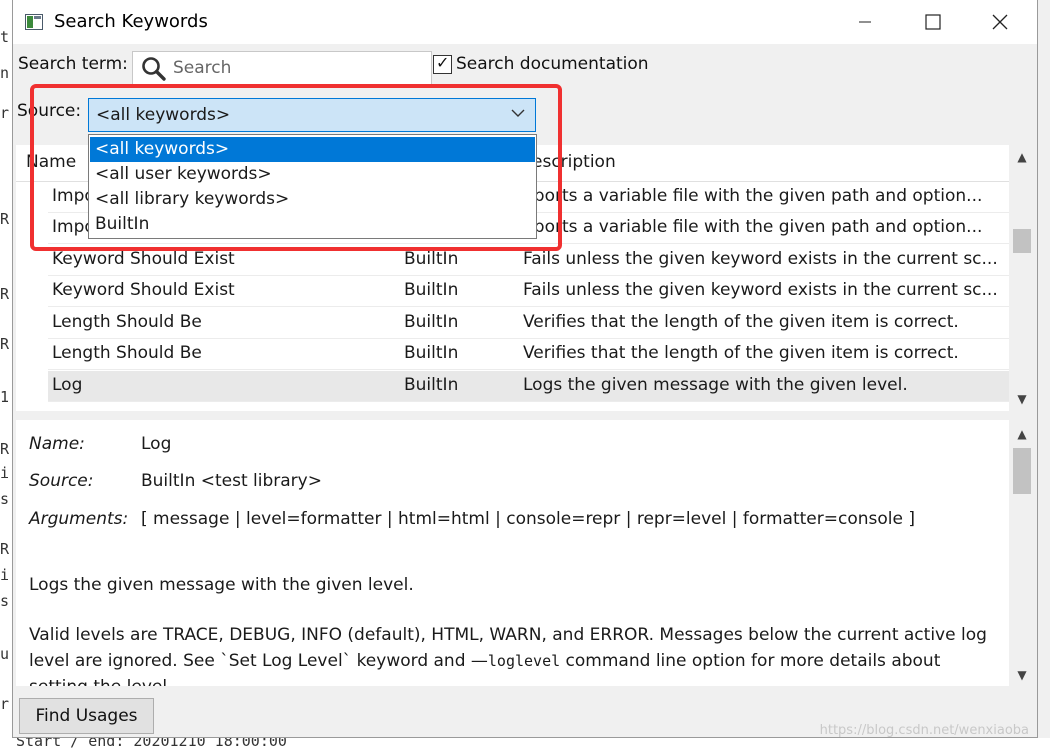 This screenshot has height=750, width=1050. What do you see at coordinates (131, 21) in the screenshot?
I see `window-title: Search Keywords` at bounding box center [131, 21].